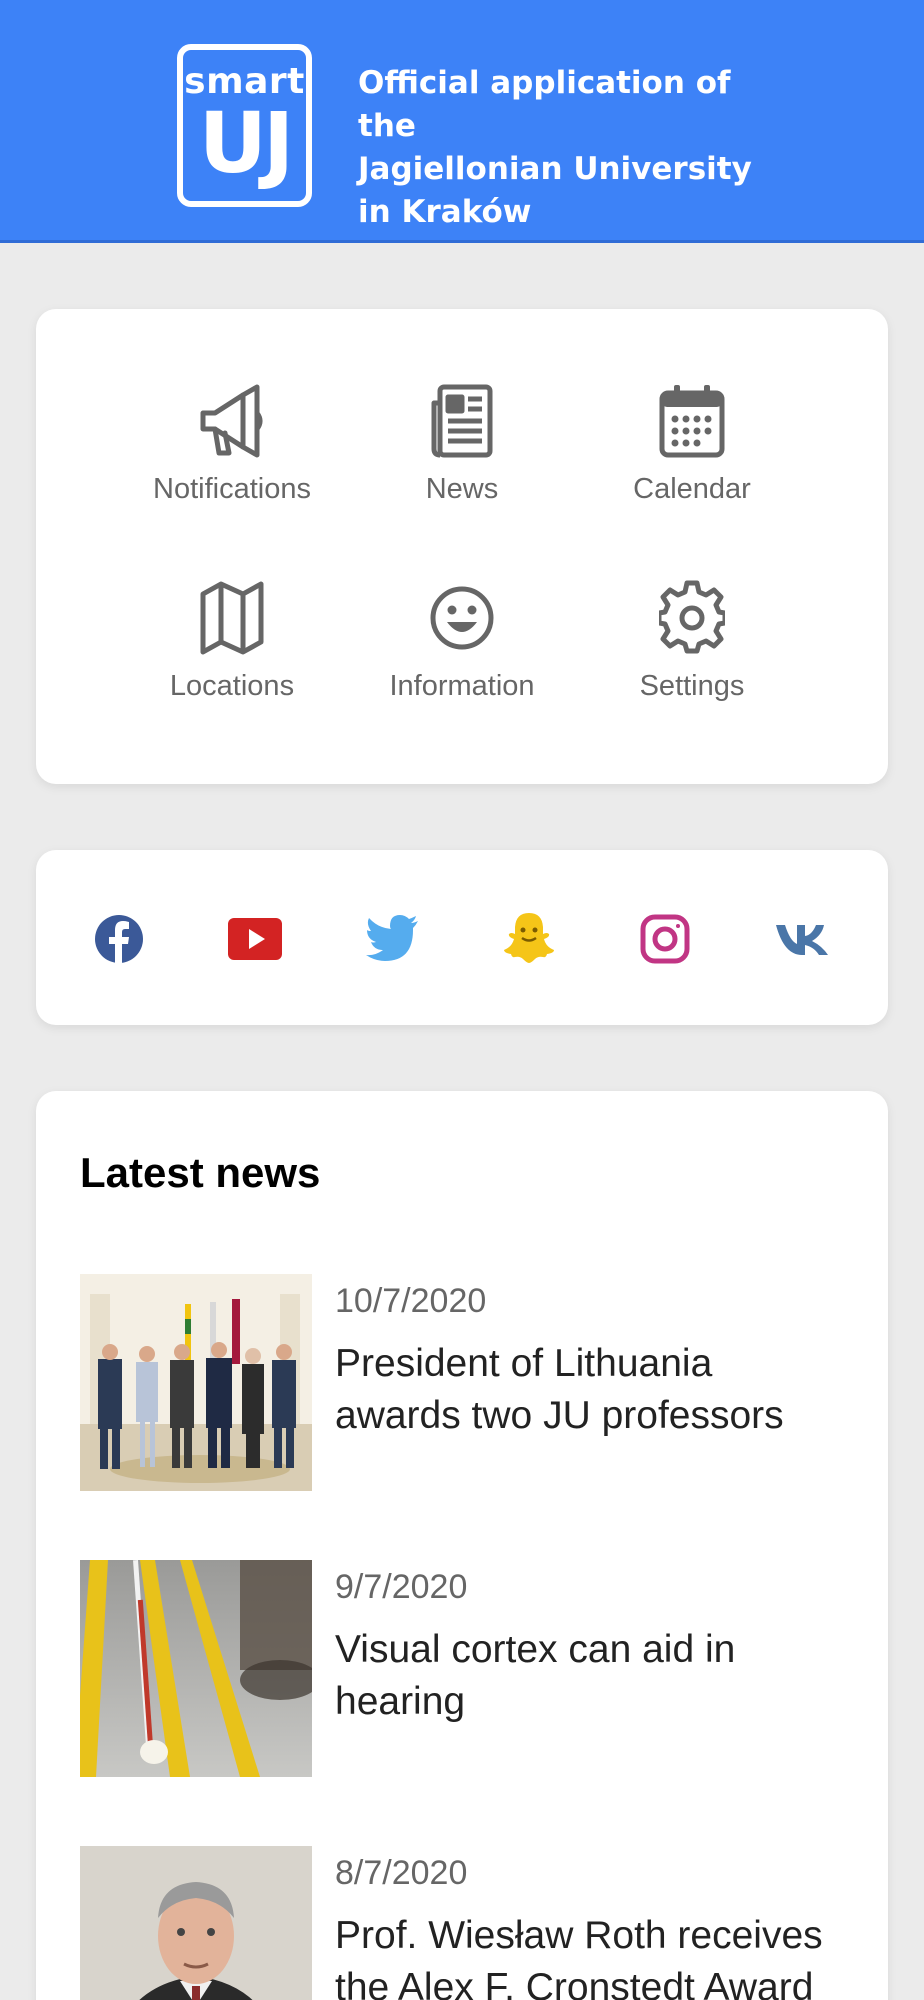 The width and height of the screenshot is (924, 2000). What do you see at coordinates (692, 618) in the screenshot?
I see `gear-icon` at bounding box center [692, 618].